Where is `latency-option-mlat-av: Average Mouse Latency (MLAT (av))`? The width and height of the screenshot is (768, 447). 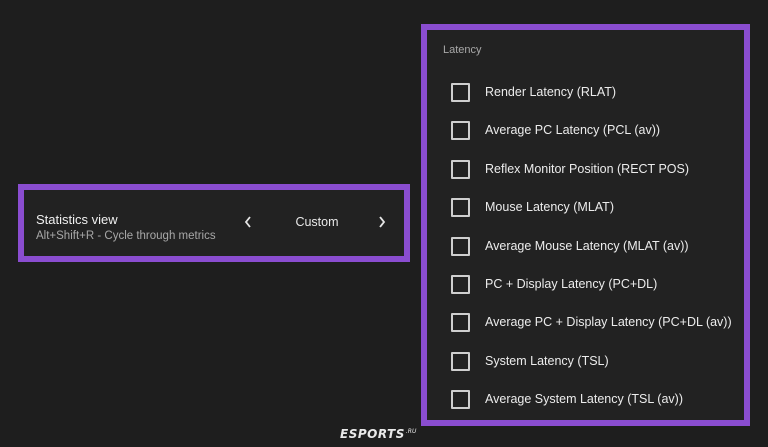 latency-option-mlat-av: Average Mouse Latency (MLAT (av)) is located at coordinates (596, 255).